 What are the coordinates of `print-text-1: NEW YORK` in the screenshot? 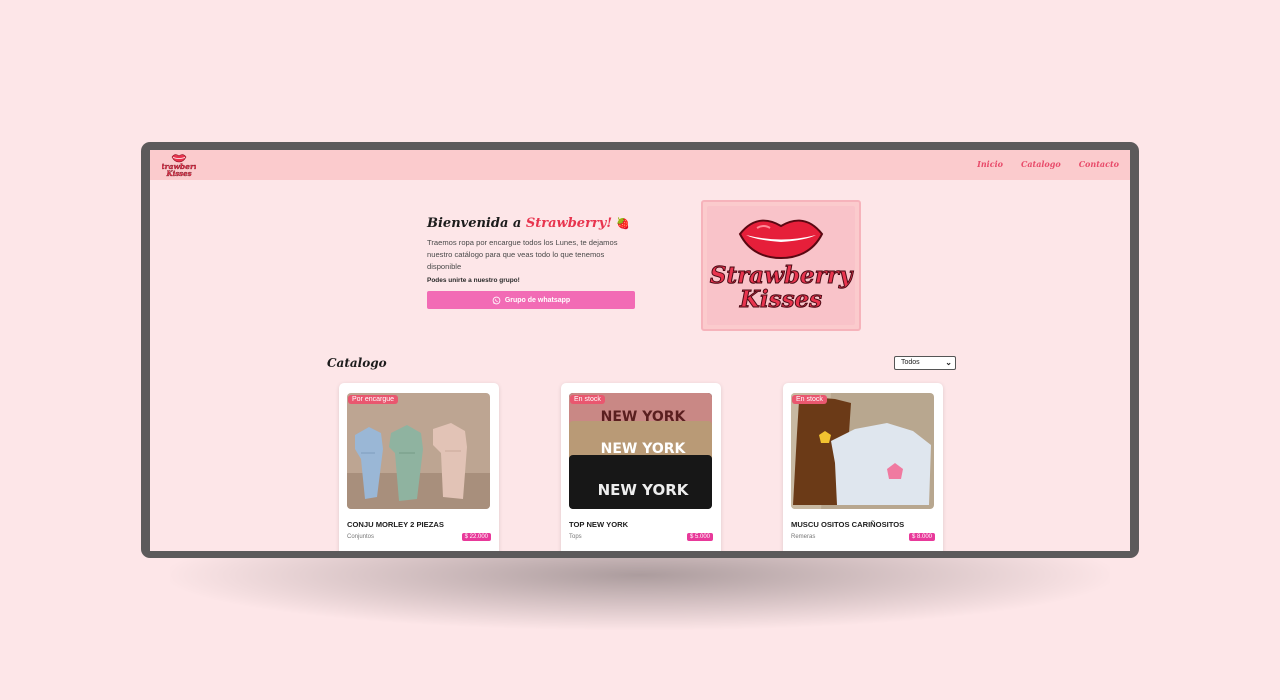 It's located at (644, 417).